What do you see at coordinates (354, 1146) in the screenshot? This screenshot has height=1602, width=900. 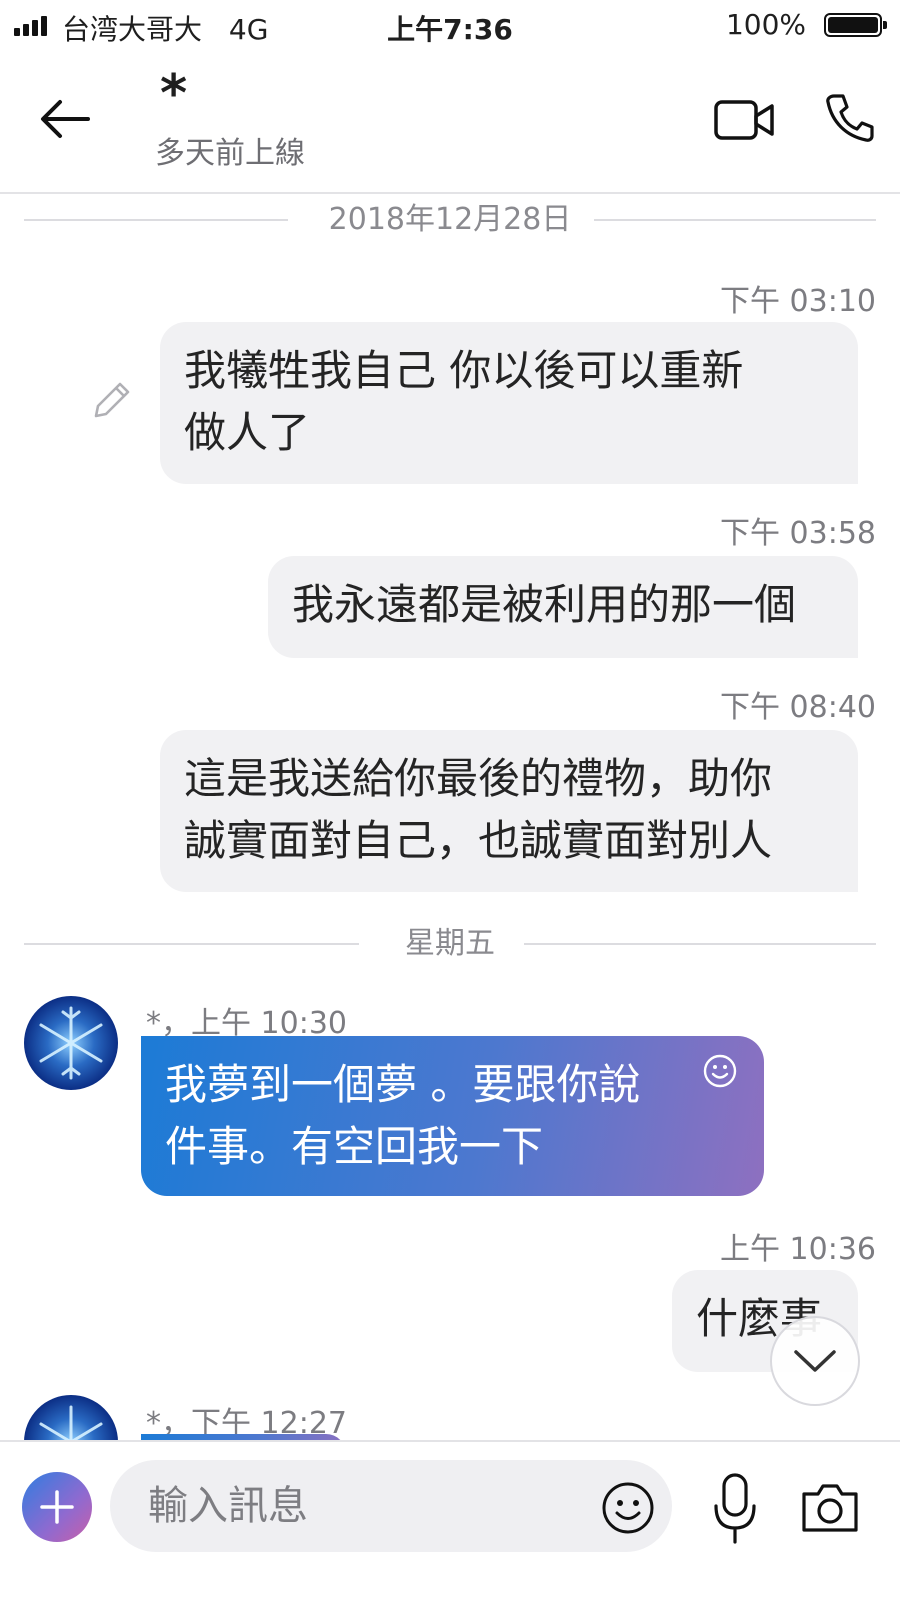 I see `message-line: 件事。有空回我一下` at bounding box center [354, 1146].